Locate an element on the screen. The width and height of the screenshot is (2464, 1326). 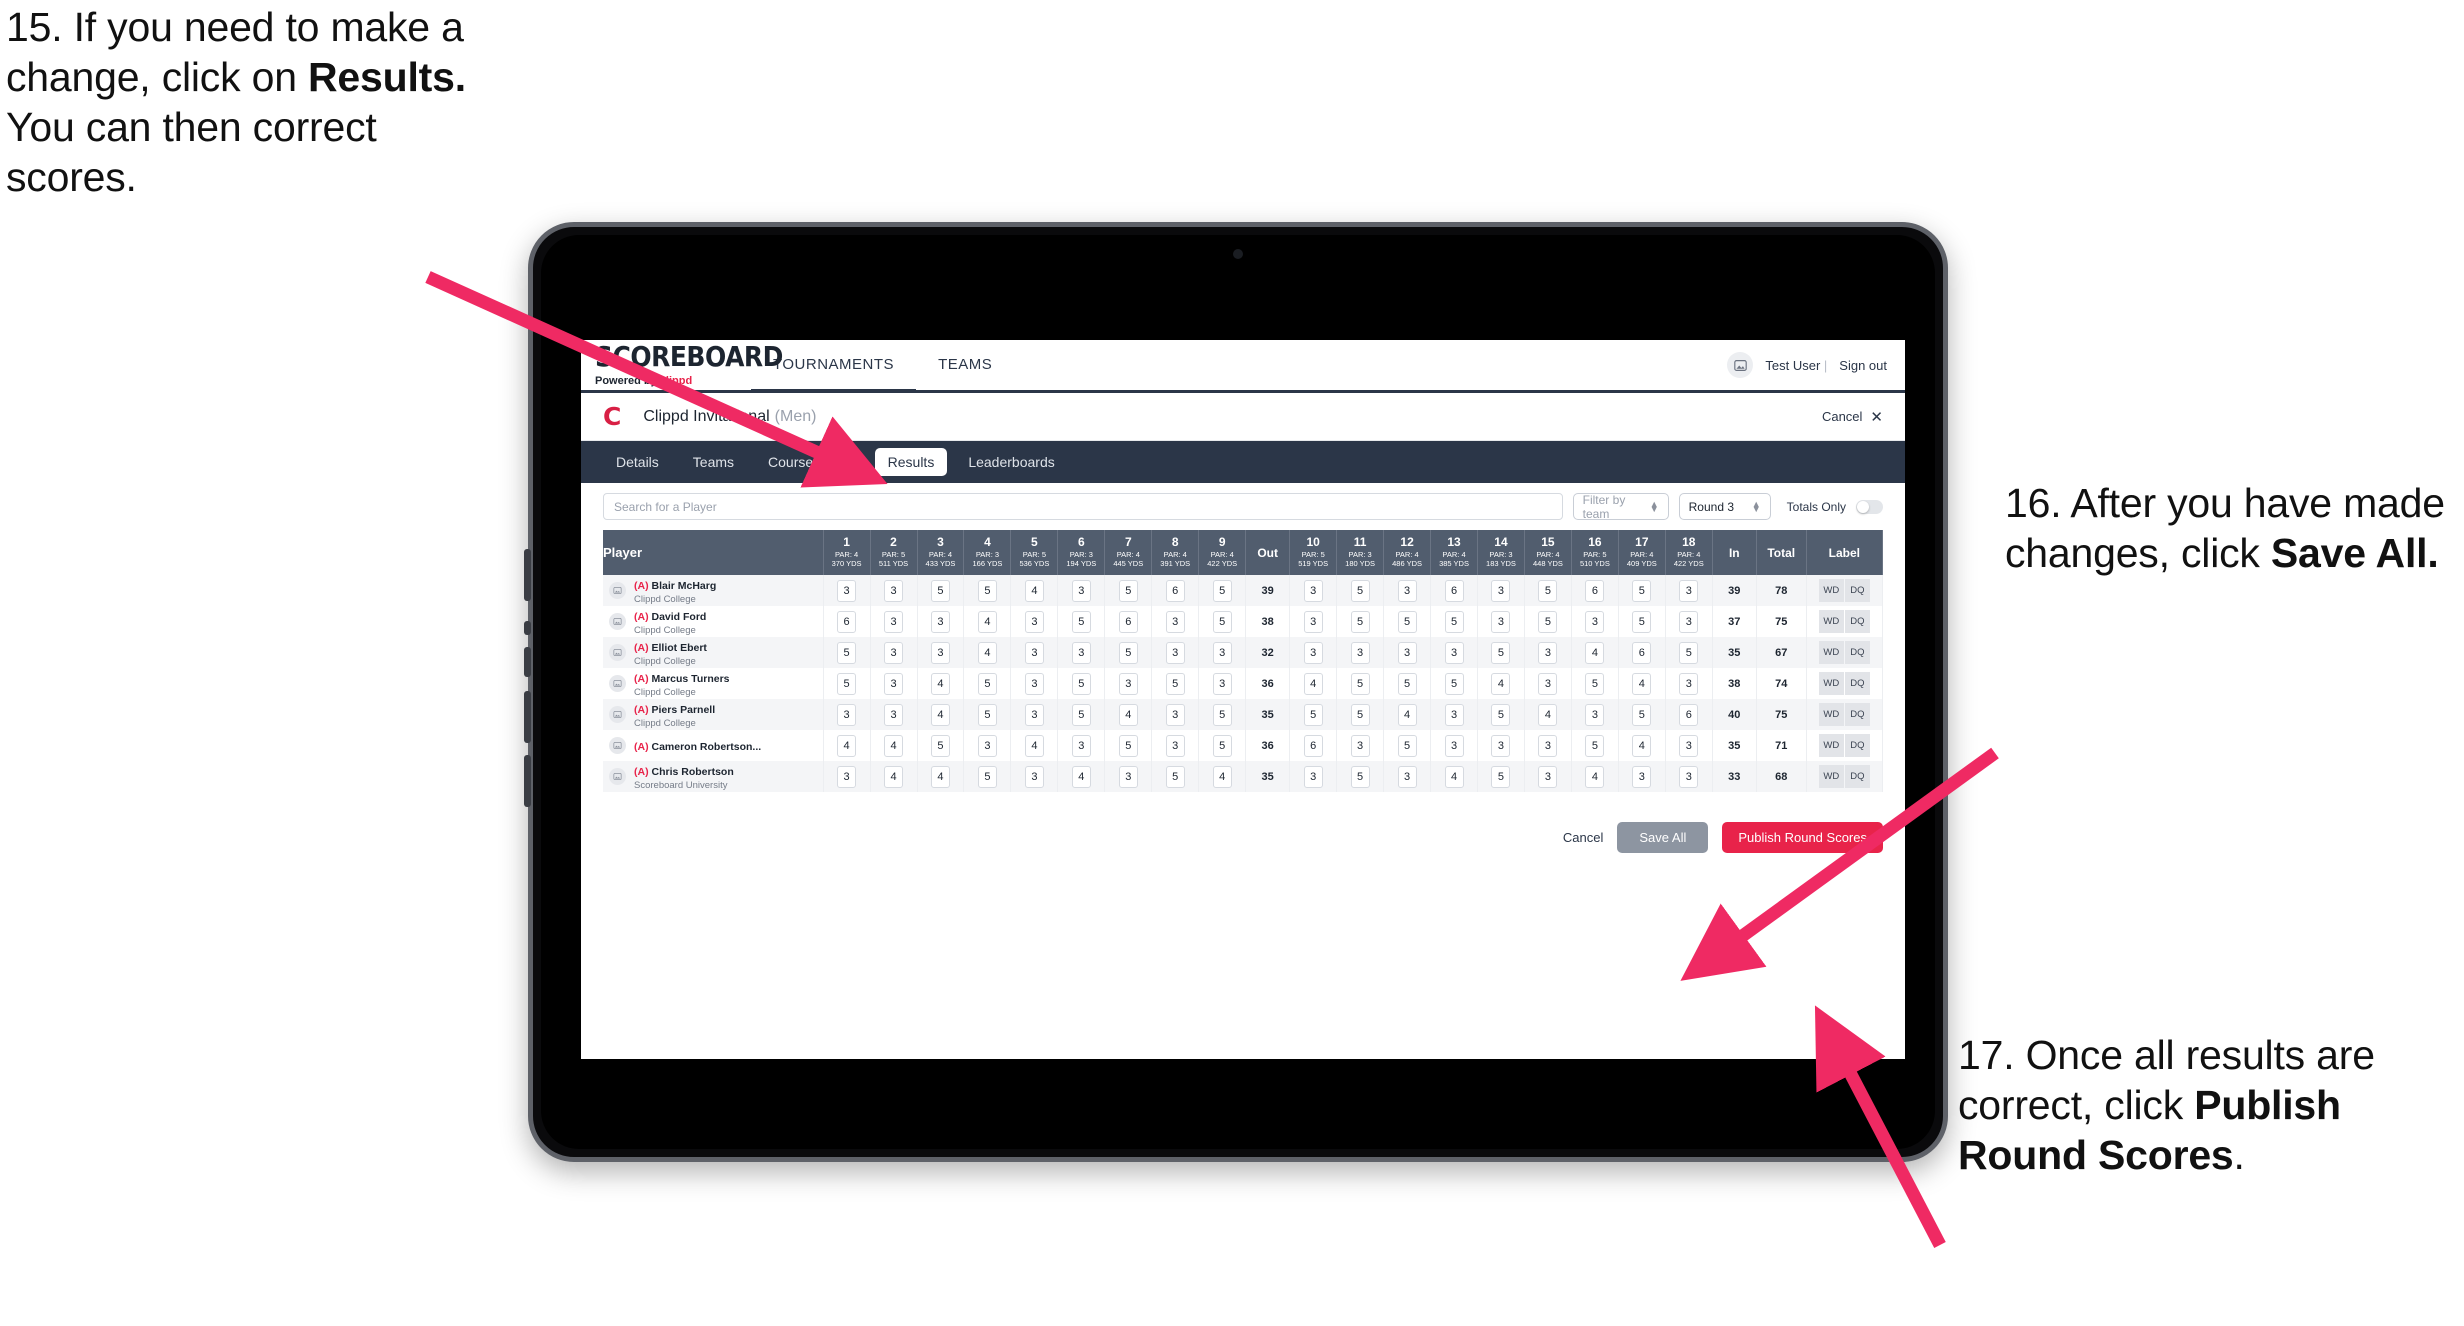
publish-round-scores-button: Publish Round Scores is located at coordinates (1802, 837).